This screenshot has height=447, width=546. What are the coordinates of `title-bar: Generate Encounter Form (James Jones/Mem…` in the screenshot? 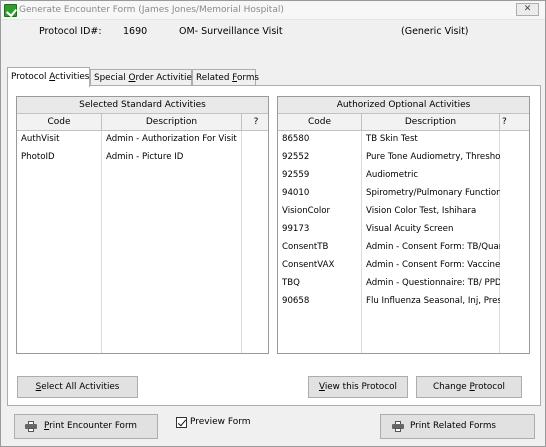 It's located at (273, 10).